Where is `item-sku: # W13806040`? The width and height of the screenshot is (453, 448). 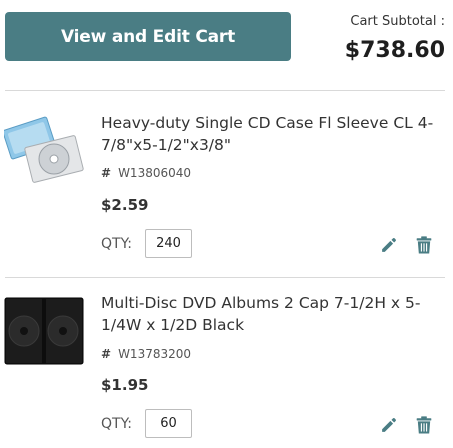 item-sku: # W13806040 is located at coordinates (146, 173).